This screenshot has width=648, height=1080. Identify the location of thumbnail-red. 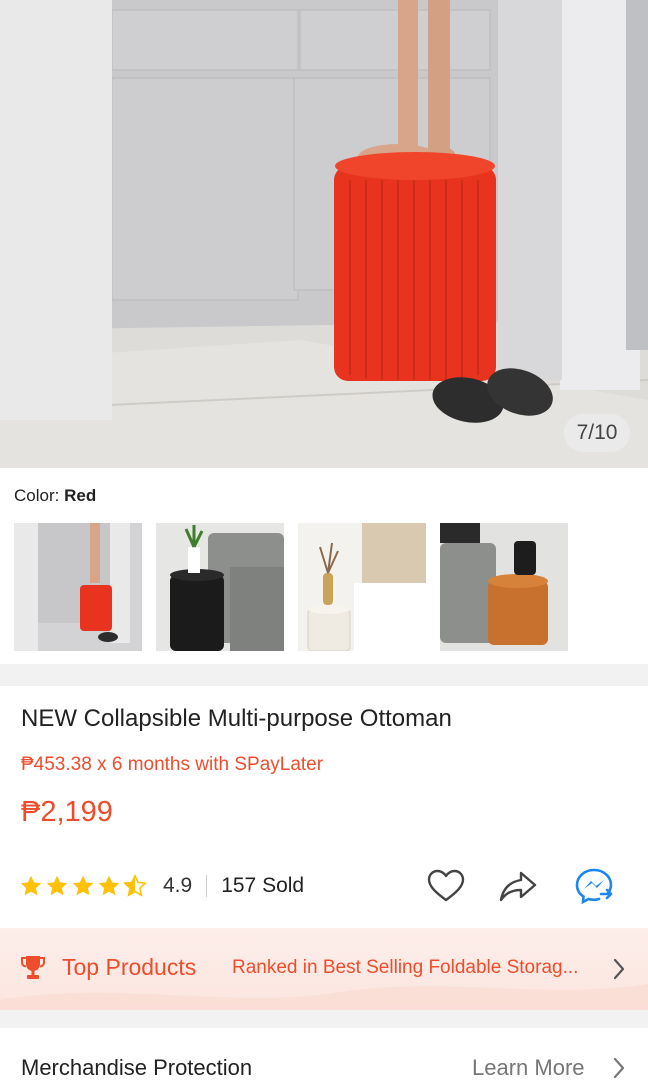
(78, 587).